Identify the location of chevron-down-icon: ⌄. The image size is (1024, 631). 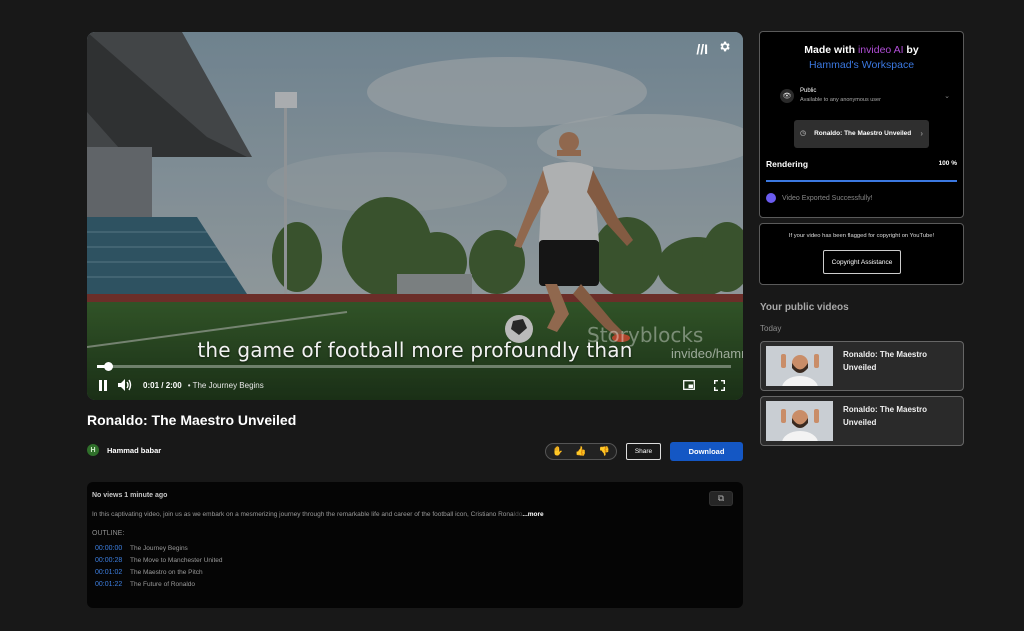
(947, 96).